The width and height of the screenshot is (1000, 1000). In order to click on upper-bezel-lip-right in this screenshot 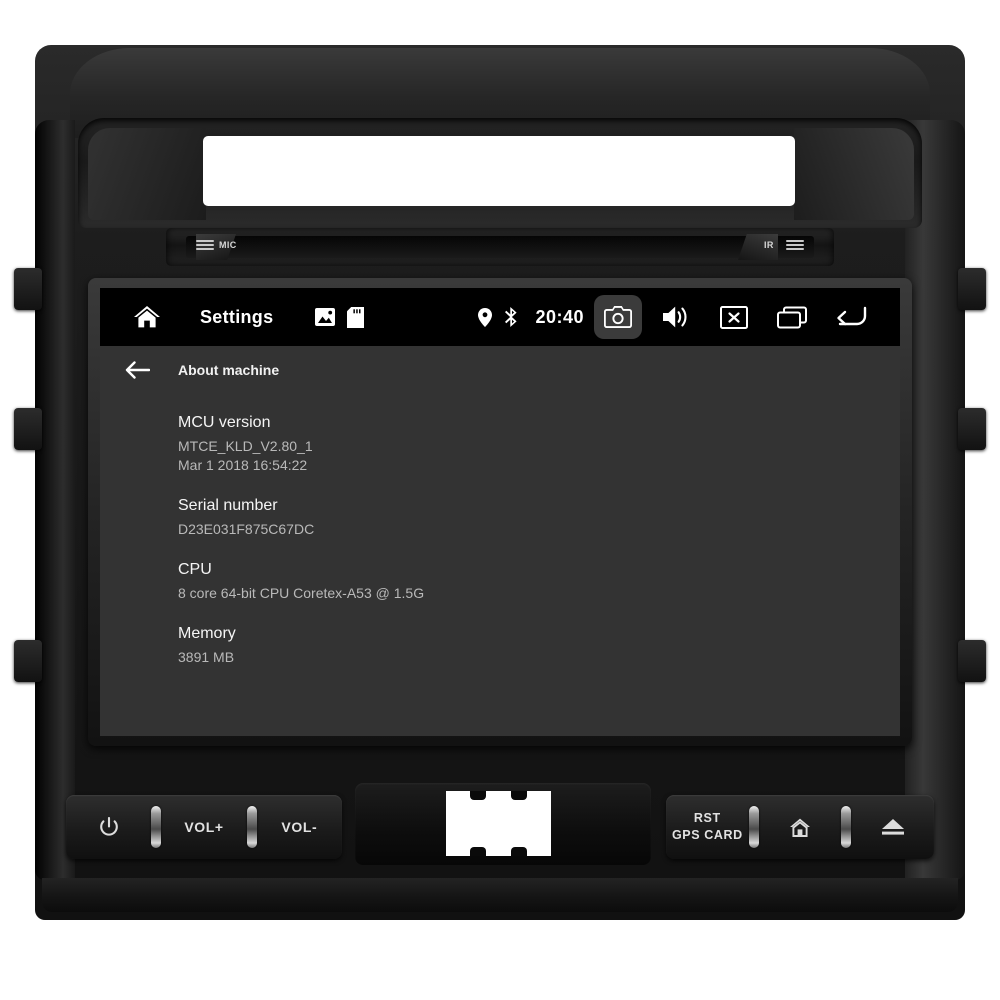, I will do `click(854, 174)`.